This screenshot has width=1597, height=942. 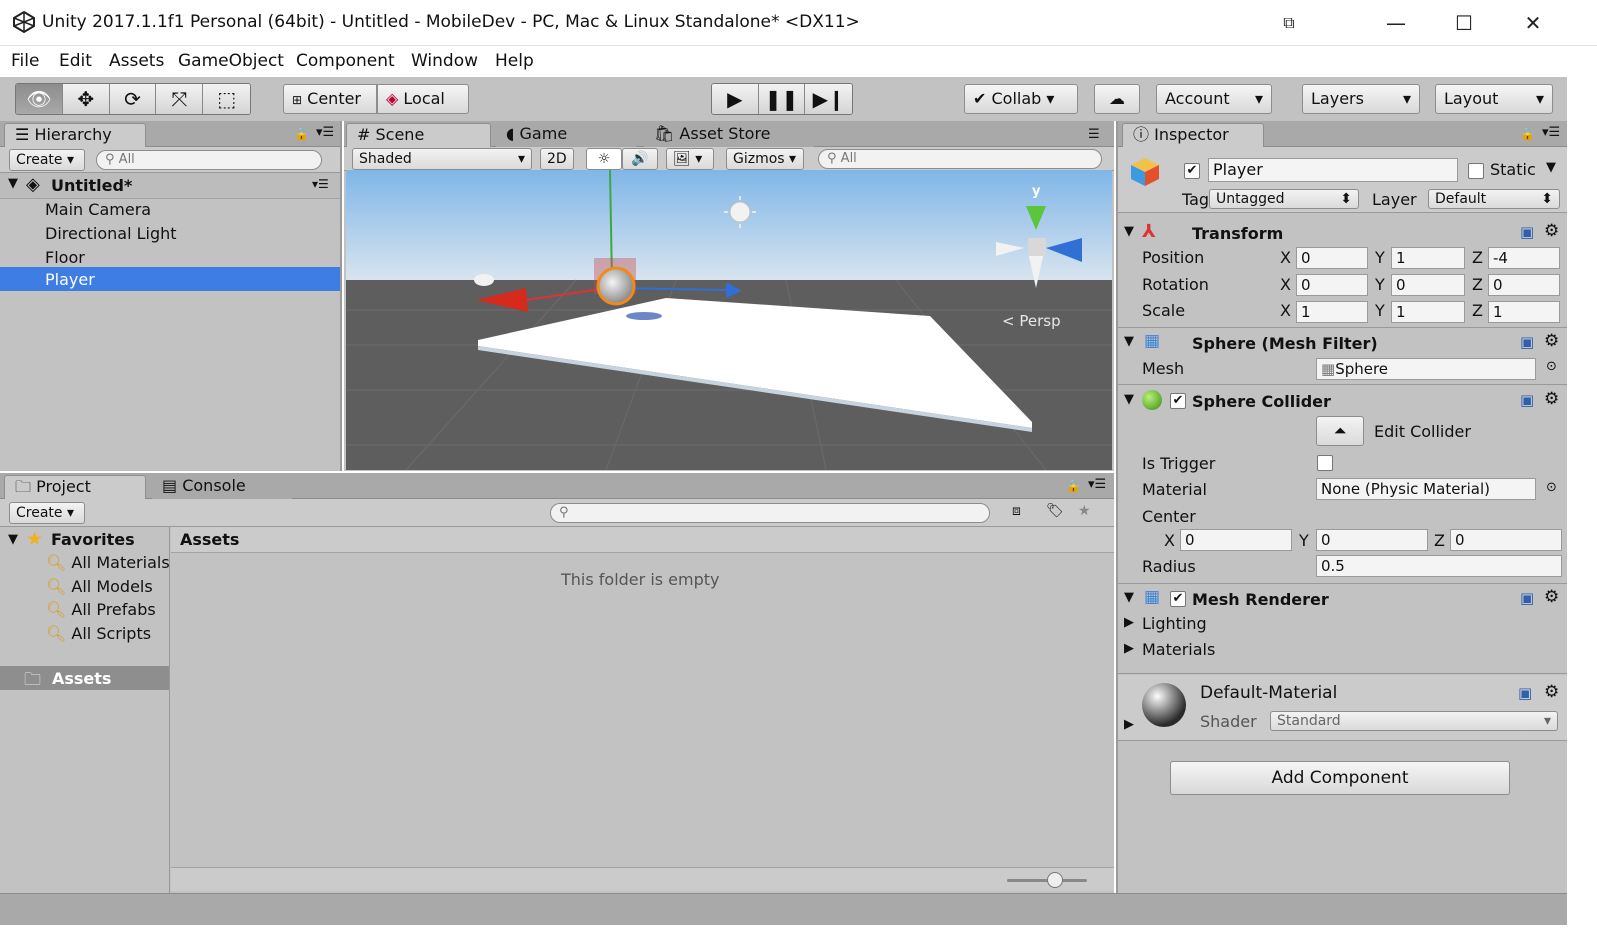 What do you see at coordinates (170, 279) in the screenshot?
I see `hierarchy-item-player: Player` at bounding box center [170, 279].